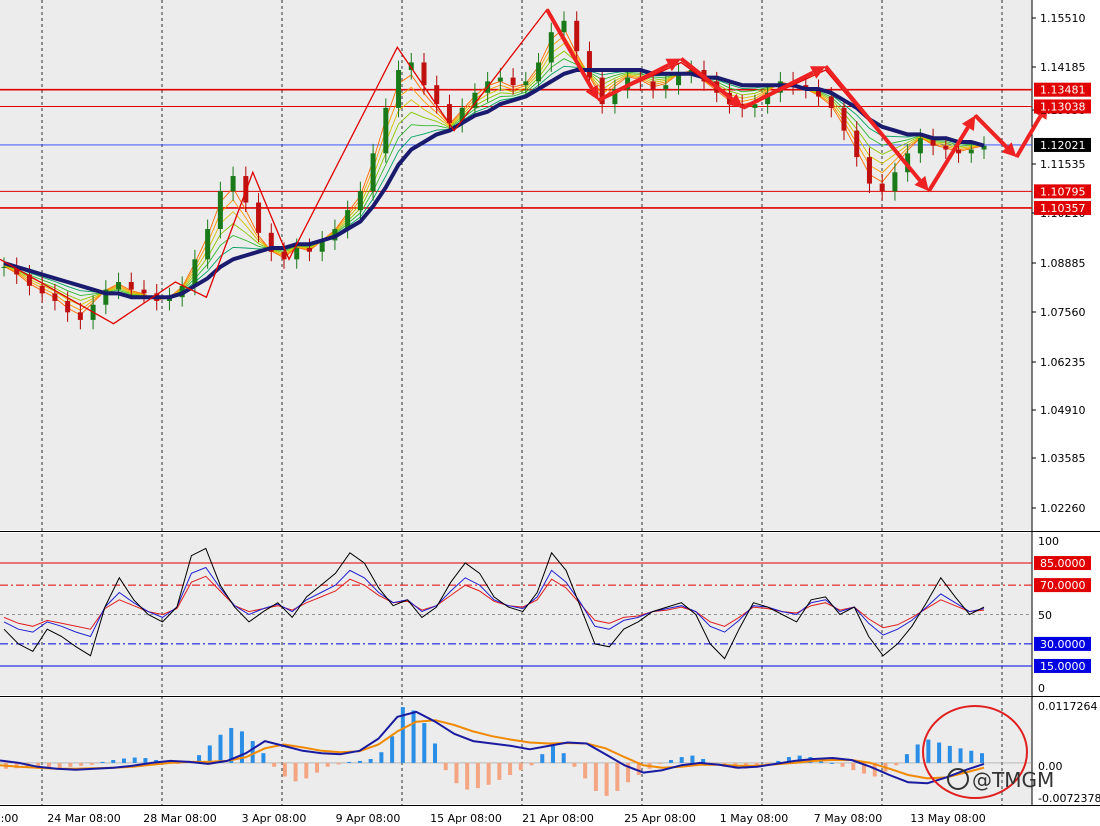 The height and width of the screenshot is (826, 1100). Describe the element at coordinates (1063, 362) in the screenshot. I see `price-tick-label: 1.06235` at that location.